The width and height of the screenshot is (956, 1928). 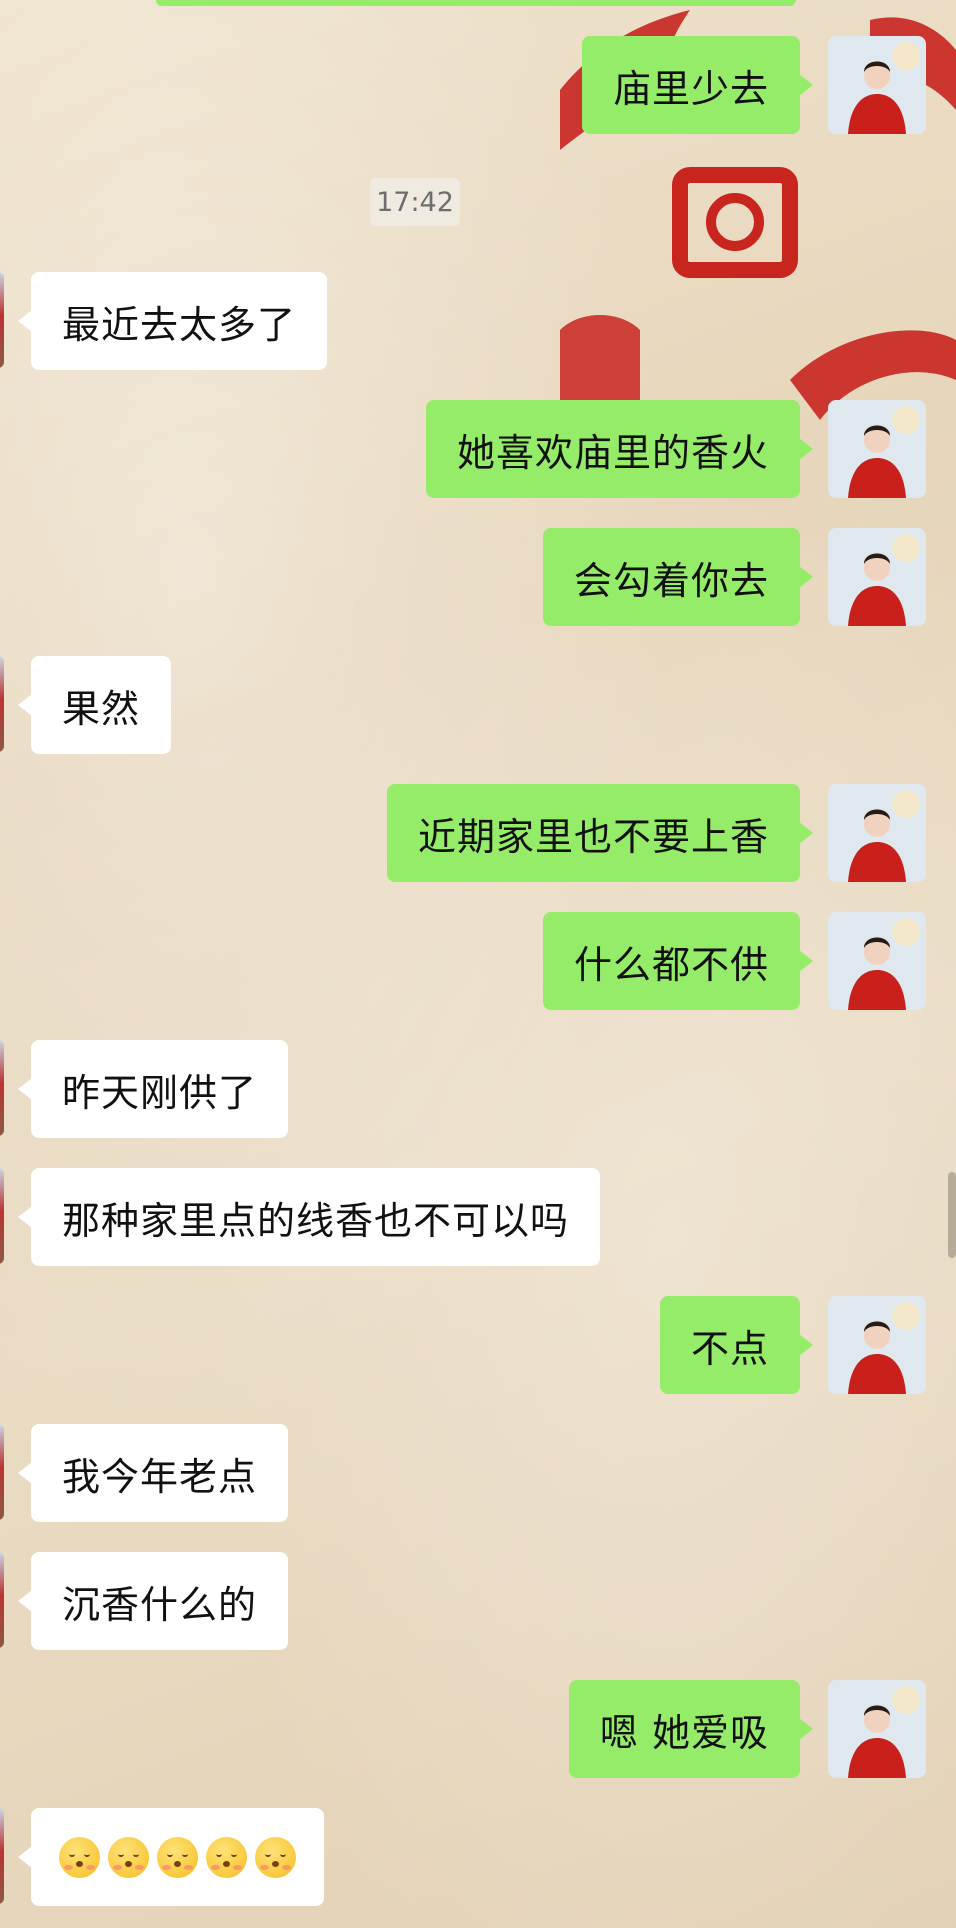 I want to click on contact-message-bubble: 果然, so click(x=94, y=705).